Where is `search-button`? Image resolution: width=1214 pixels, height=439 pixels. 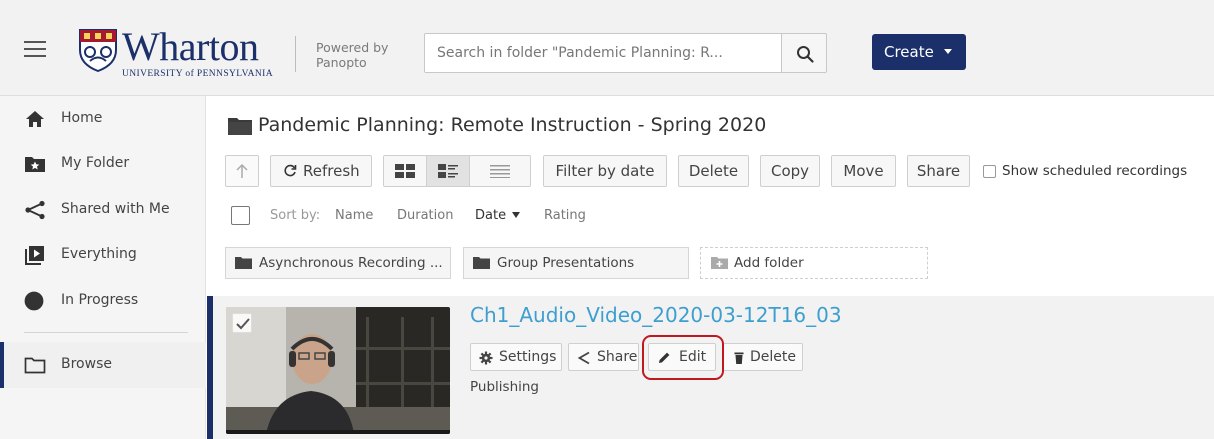
search-button is located at coordinates (804, 53).